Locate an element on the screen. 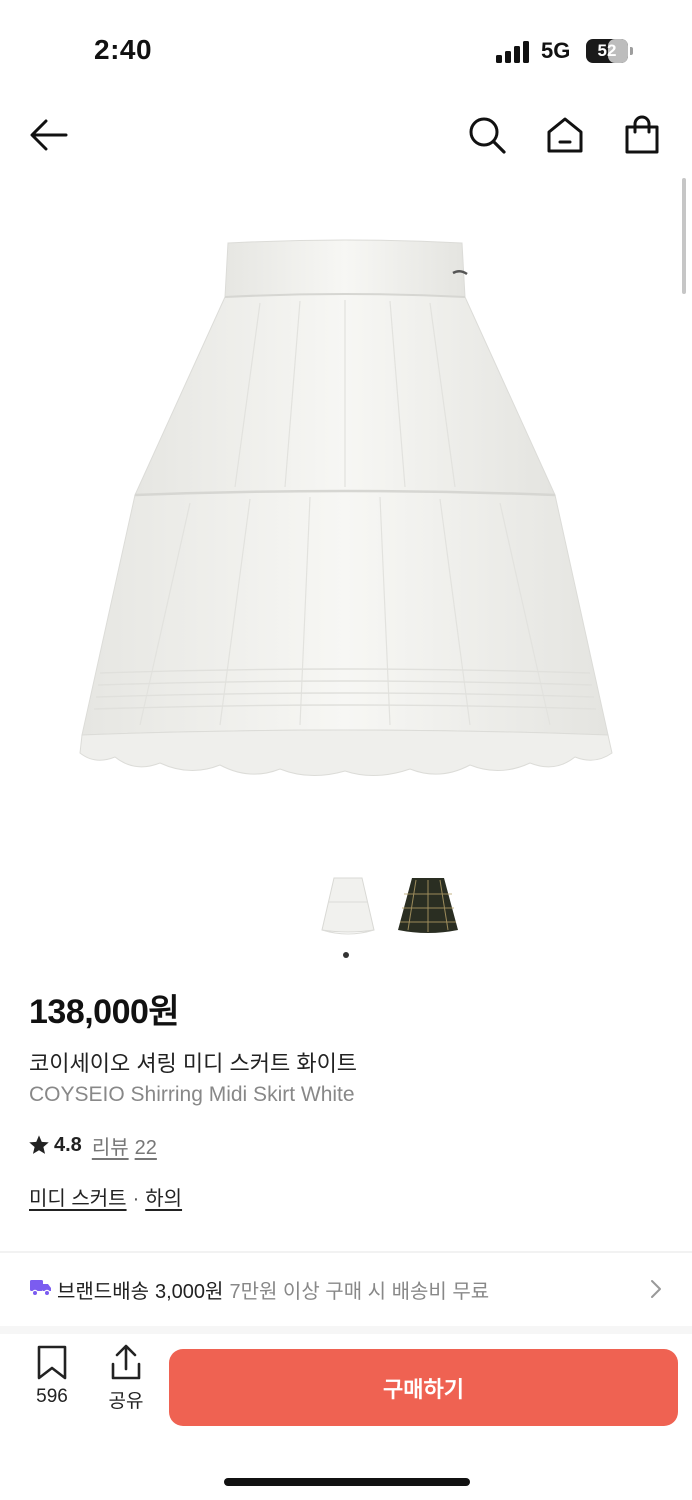 The width and height of the screenshot is (692, 1500). review-count: 22 is located at coordinates (145, 1147).